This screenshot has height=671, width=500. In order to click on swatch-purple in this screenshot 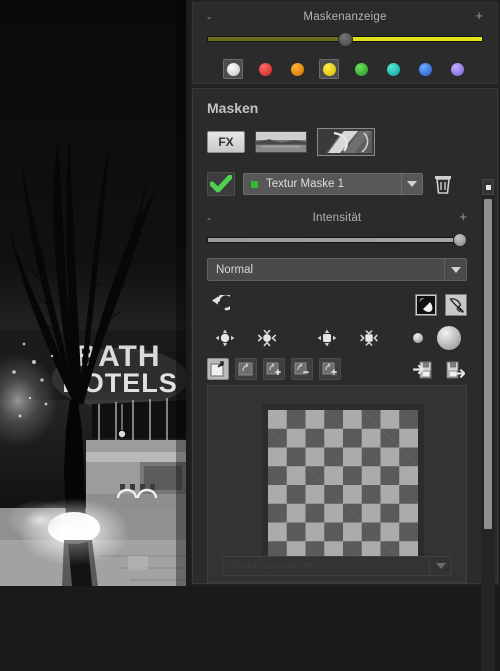, I will do `click(457, 69)`.